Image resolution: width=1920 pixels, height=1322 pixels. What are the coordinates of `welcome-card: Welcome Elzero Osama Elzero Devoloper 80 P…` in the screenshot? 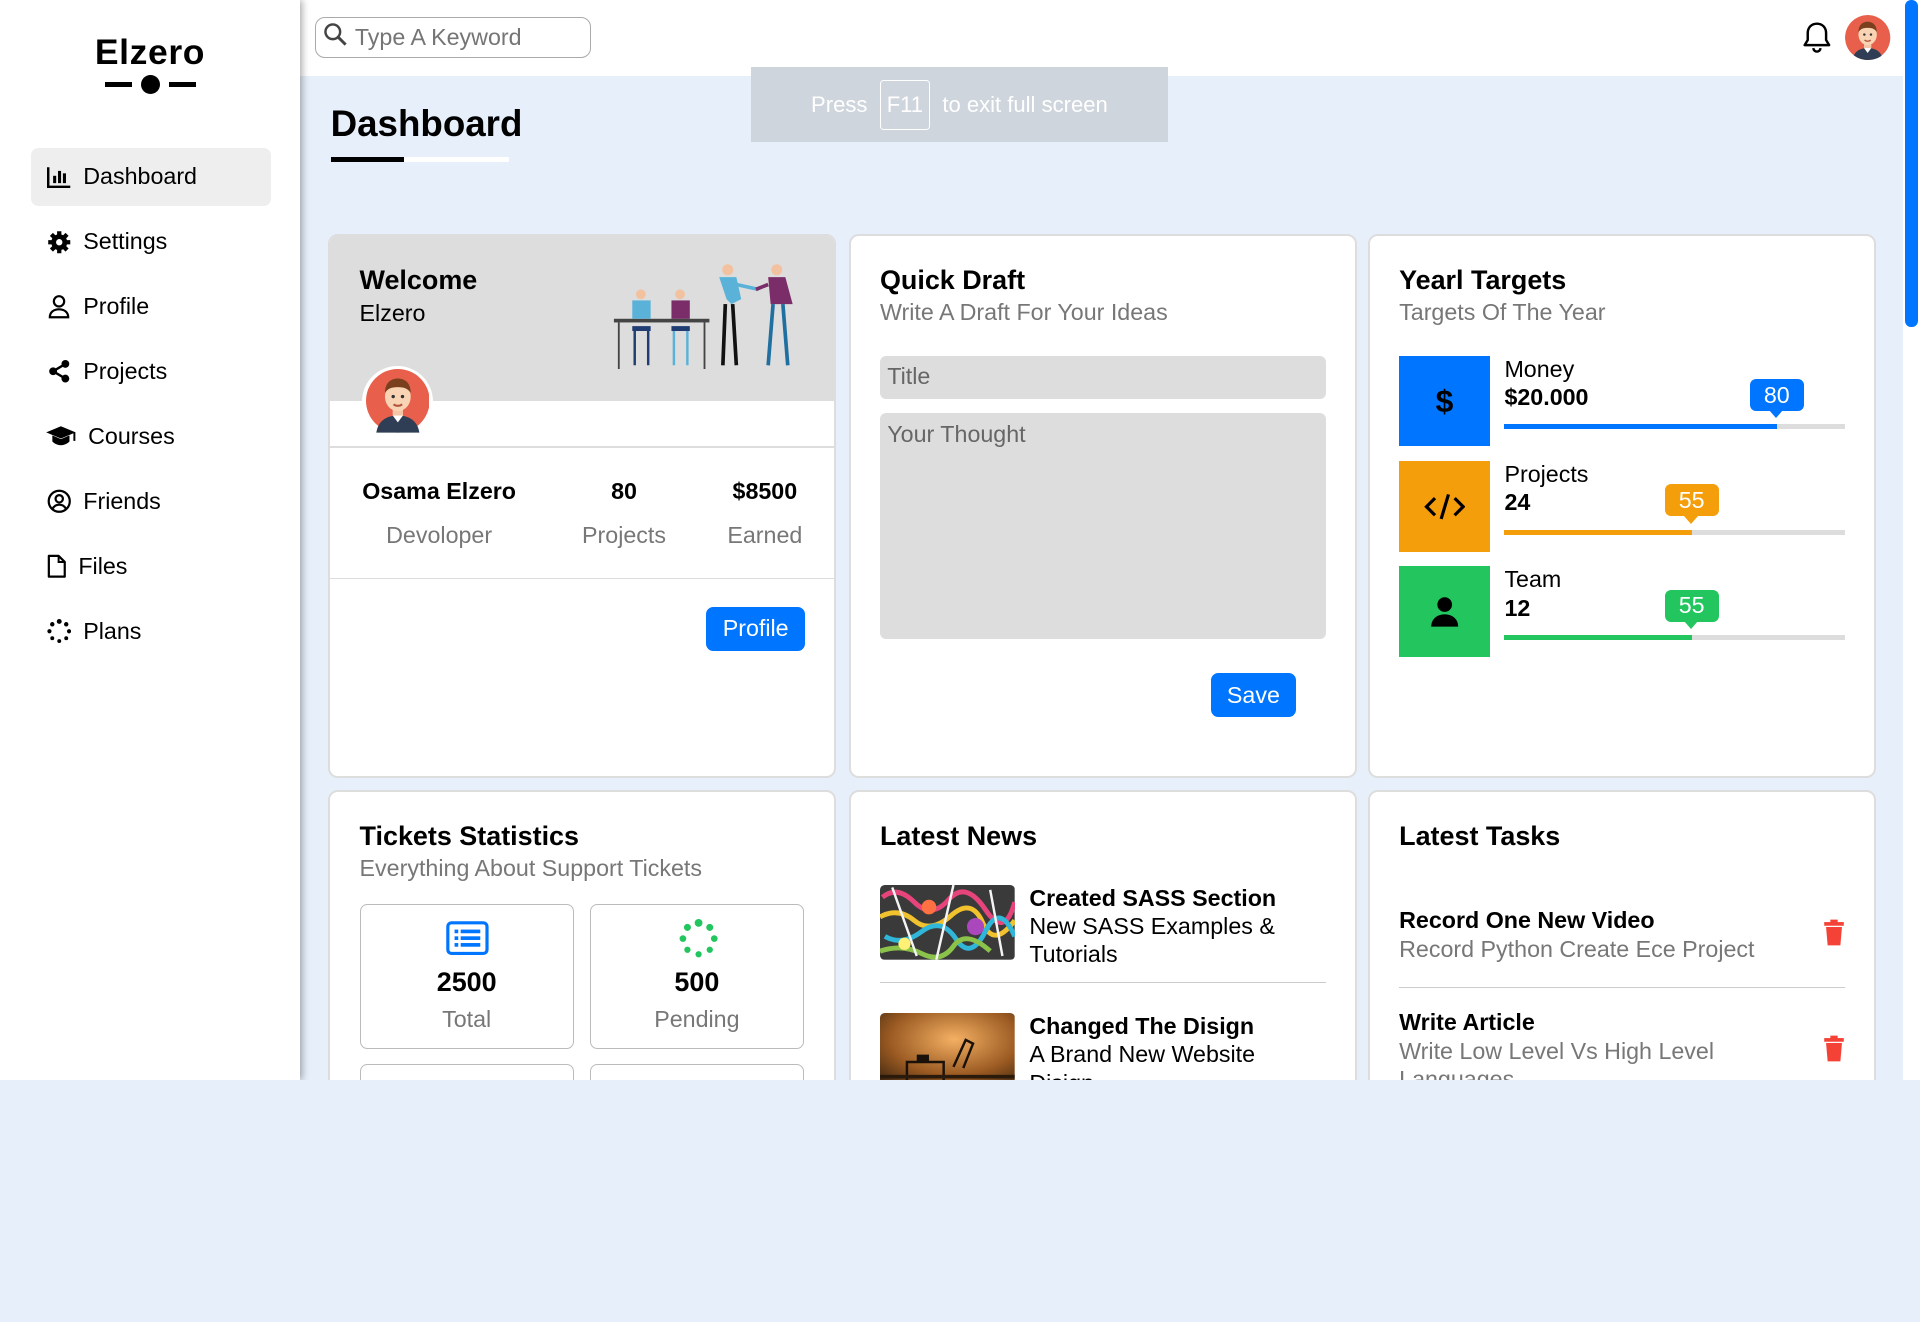 It's located at (582, 505).